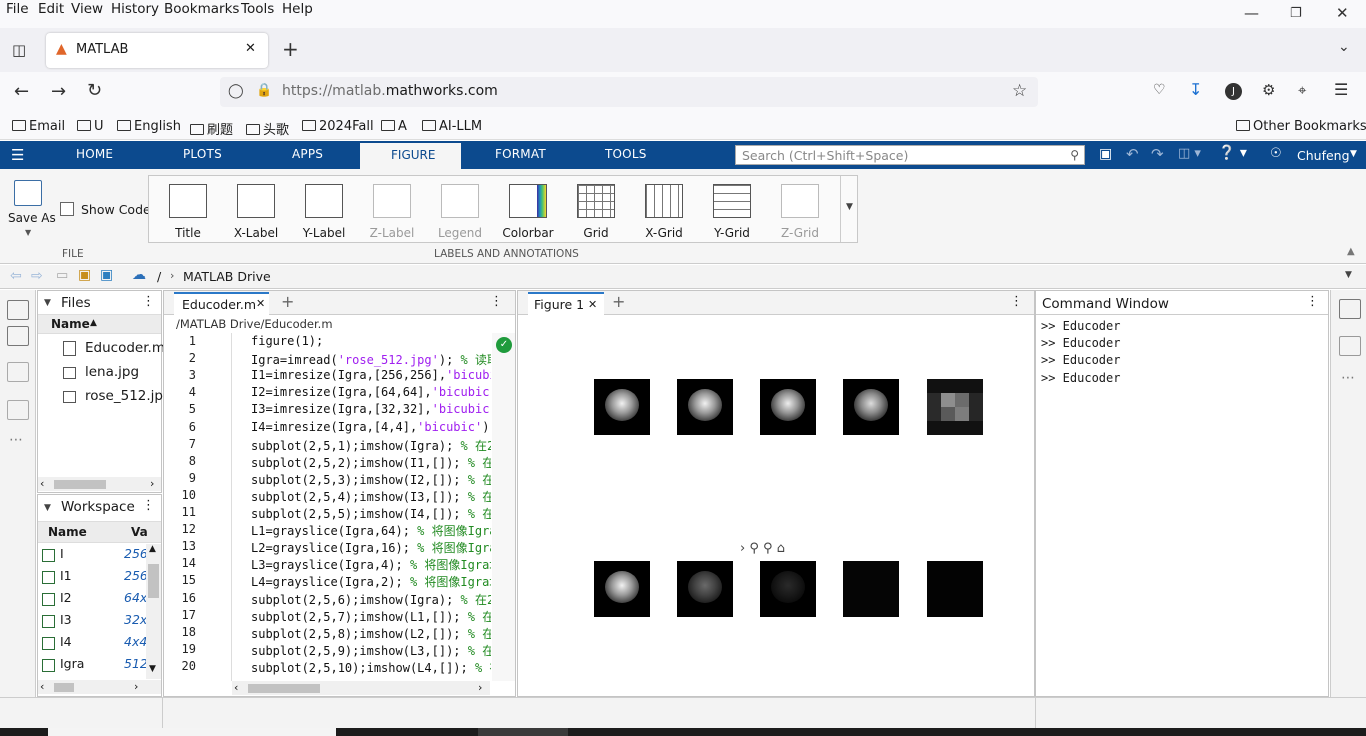  What do you see at coordinates (1350, 309) in the screenshot?
I see `property-inspector-icon` at bounding box center [1350, 309].